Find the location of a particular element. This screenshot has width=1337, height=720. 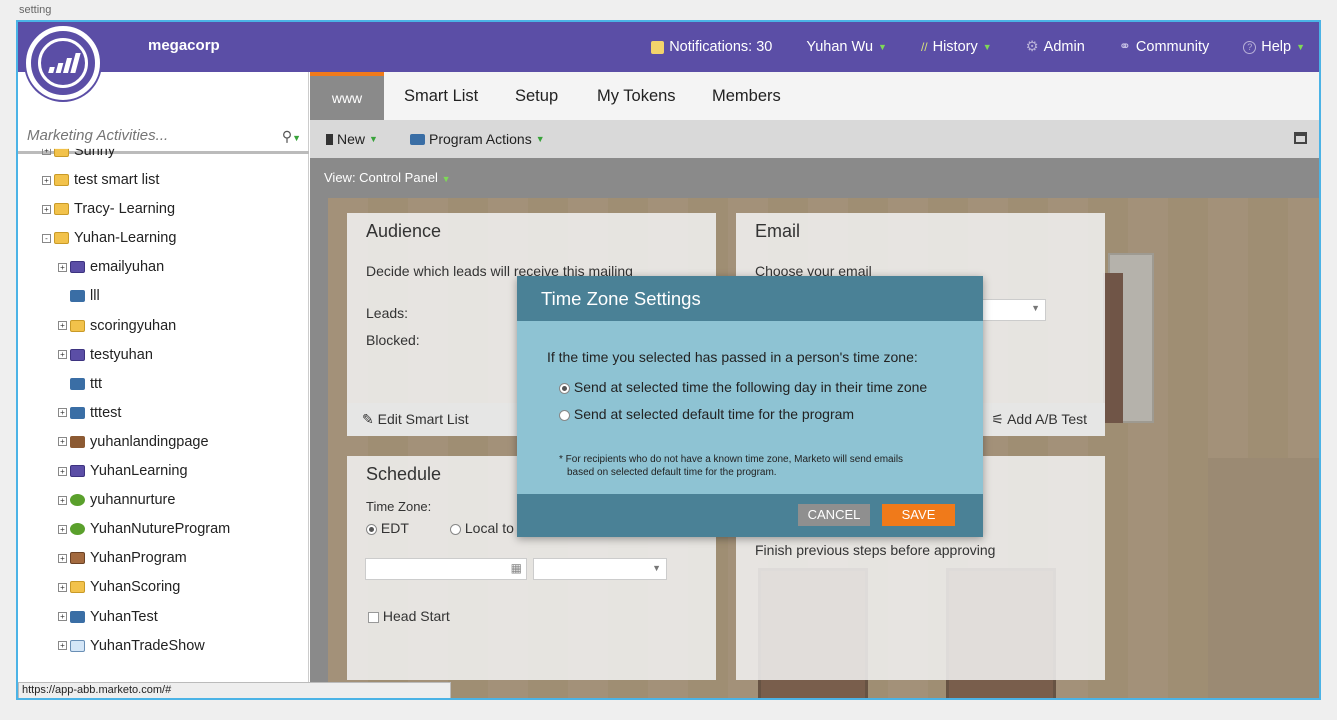

tree-item: + yuhanlandingpage is located at coordinates (133, 442).